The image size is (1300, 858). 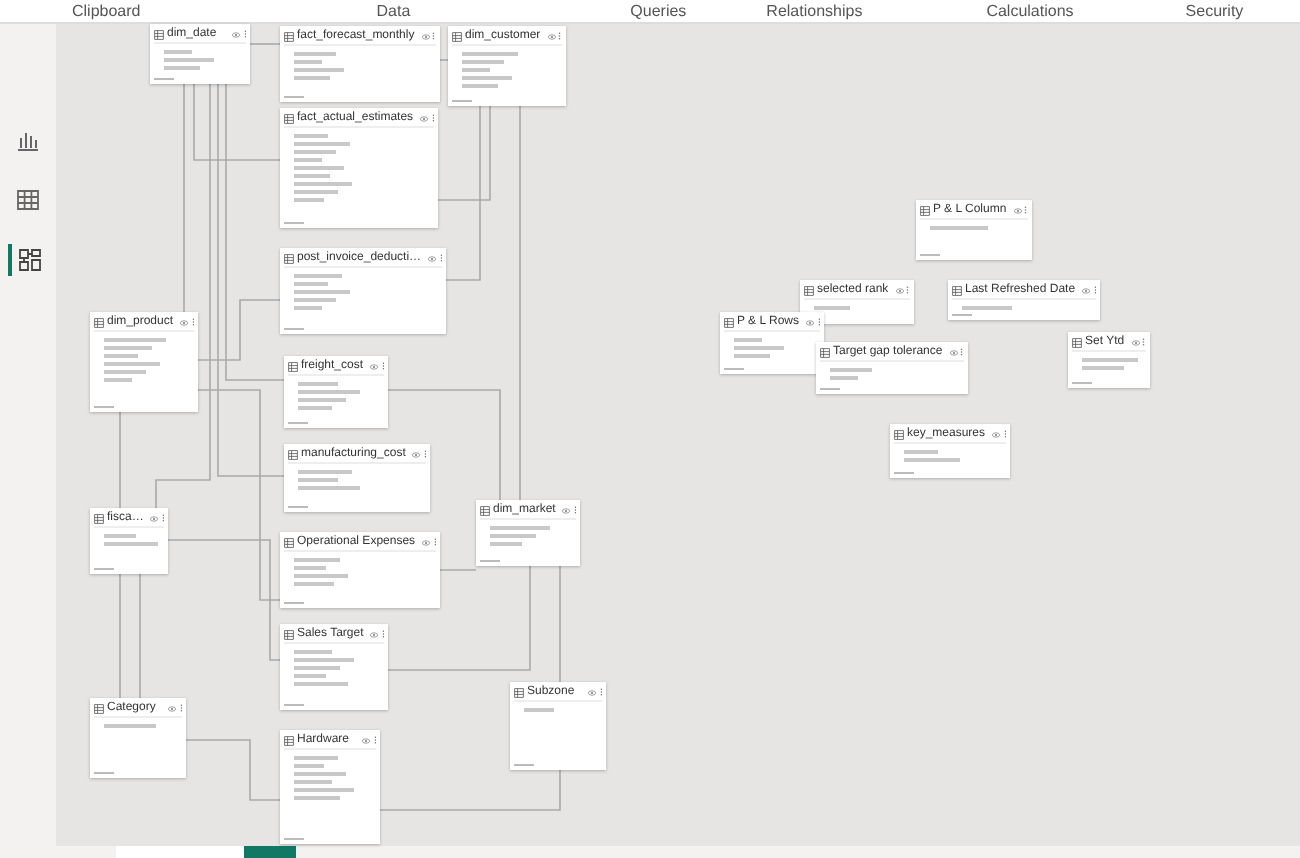 I want to click on ribbon-group-label: Relationships, so click(x=814, y=11).